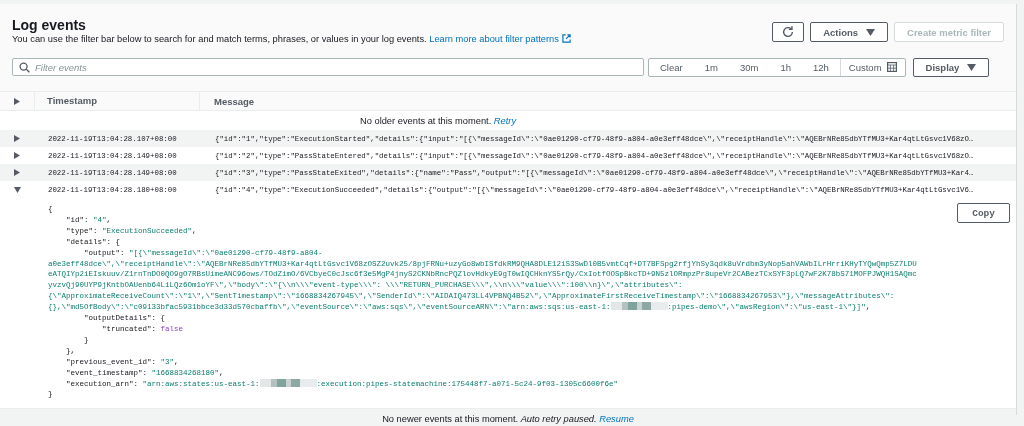  What do you see at coordinates (785, 67) in the screenshot?
I see `time-range-button: 1h` at bounding box center [785, 67].